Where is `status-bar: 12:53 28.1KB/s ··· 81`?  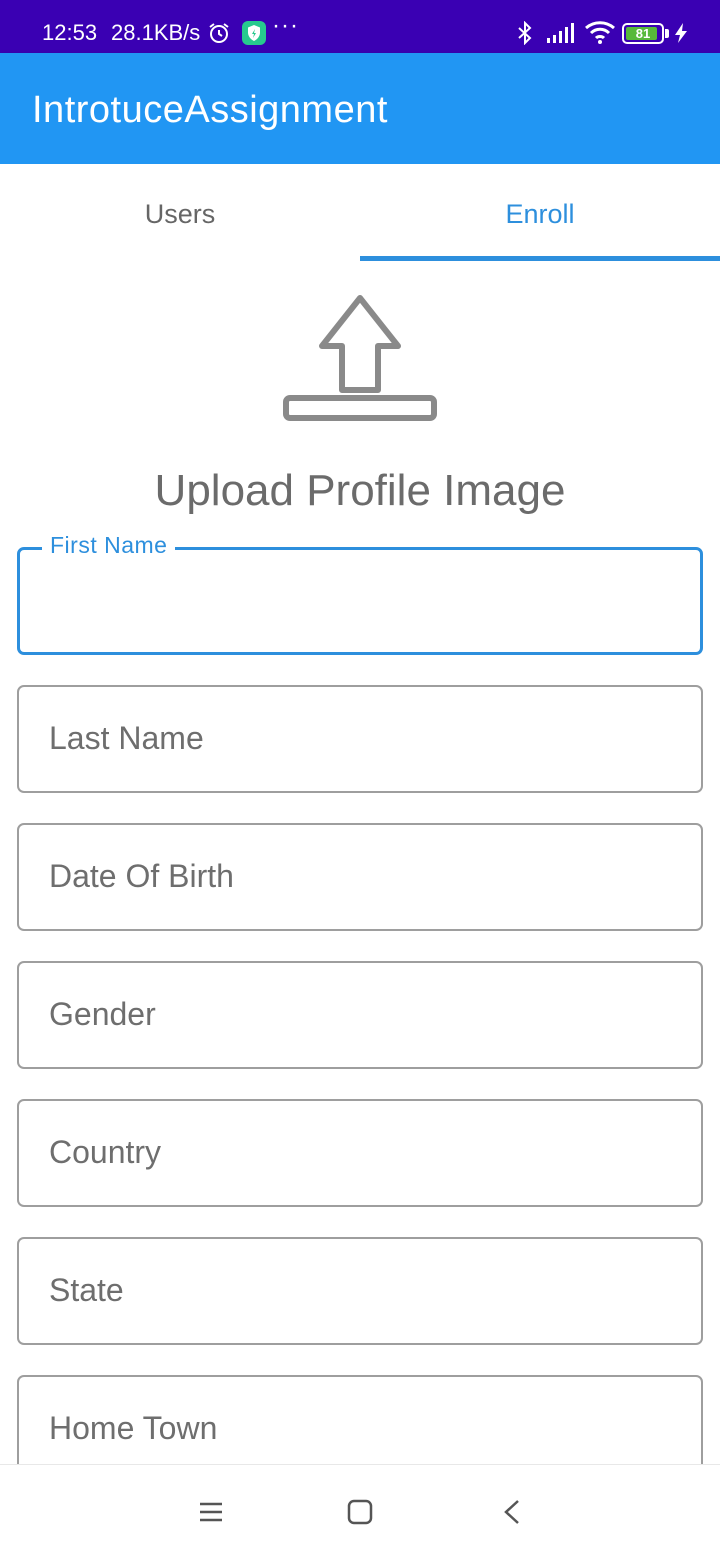
status-bar: 12:53 28.1KB/s ··· 81 is located at coordinates (360, 26).